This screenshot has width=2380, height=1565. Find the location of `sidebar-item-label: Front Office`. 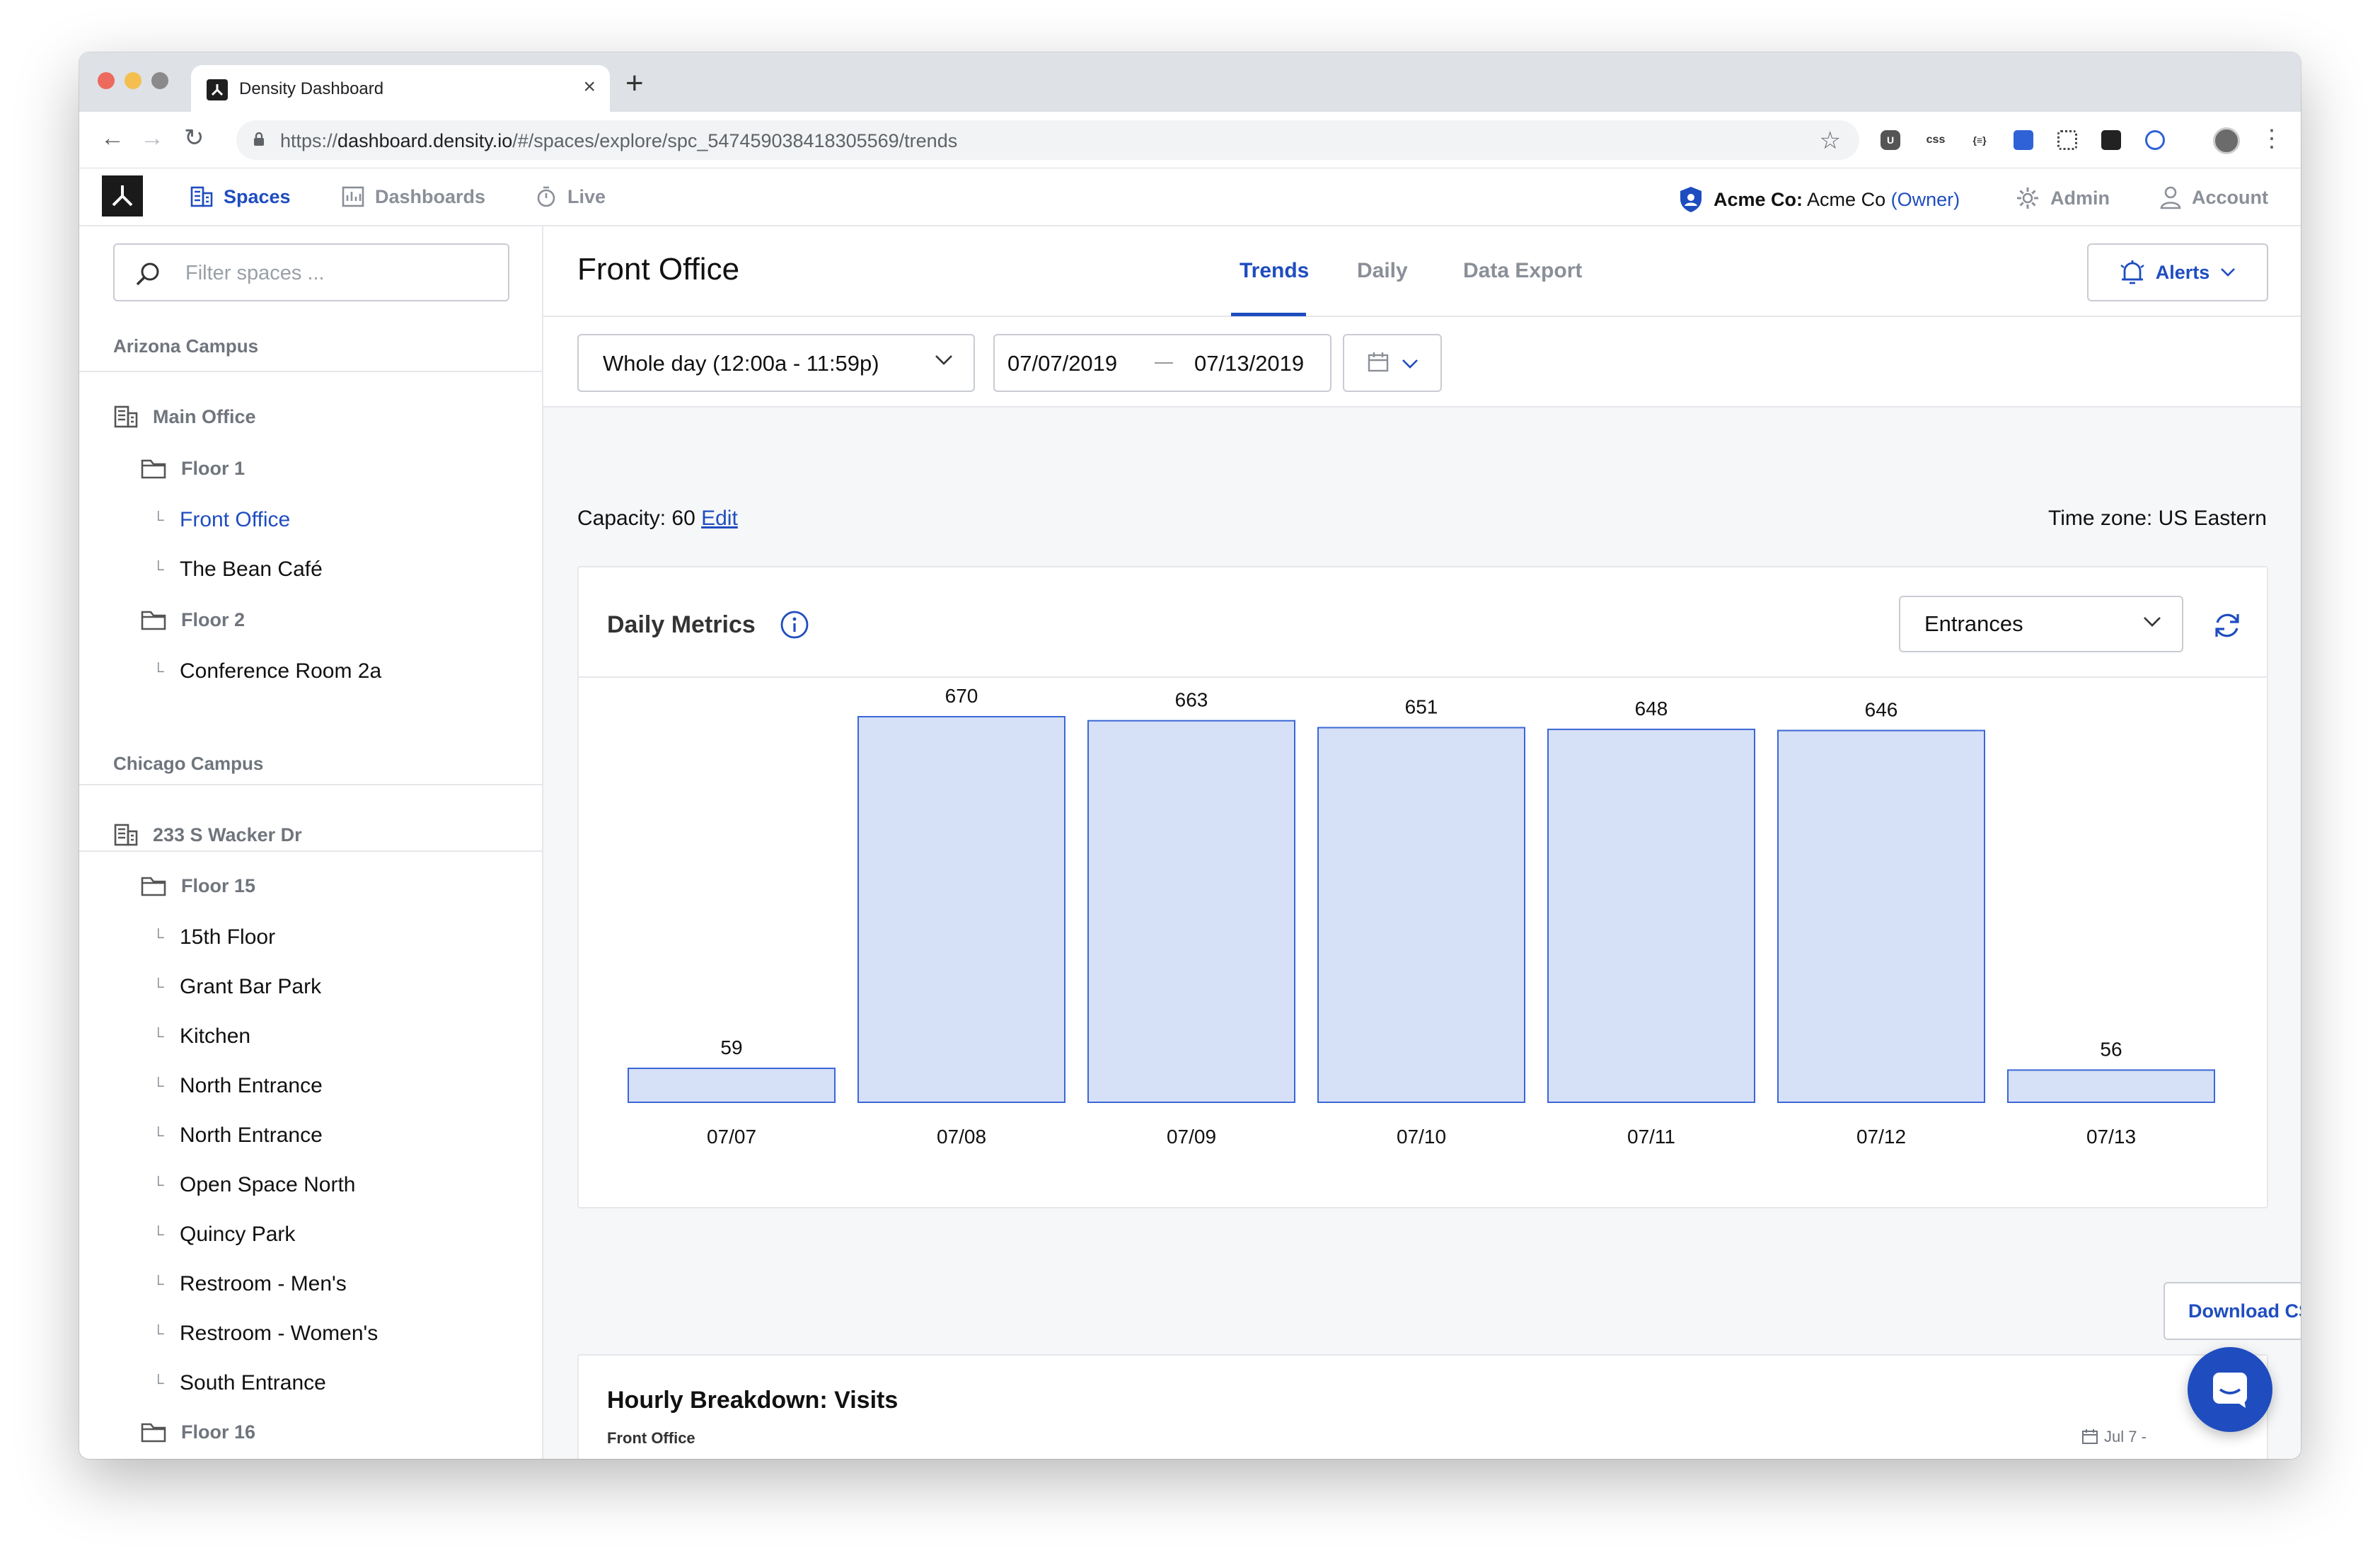

sidebar-item-label: Front Office is located at coordinates (236, 519).